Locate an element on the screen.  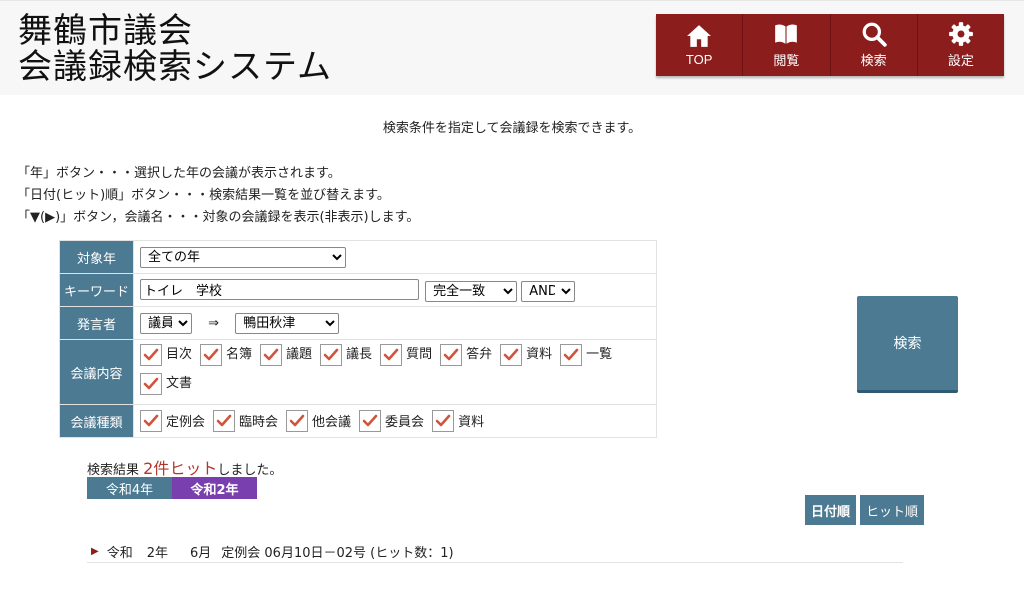
kind-checkboxes: 定例会 臨時会 他会議 委員会 資料 is located at coordinates (395, 421).